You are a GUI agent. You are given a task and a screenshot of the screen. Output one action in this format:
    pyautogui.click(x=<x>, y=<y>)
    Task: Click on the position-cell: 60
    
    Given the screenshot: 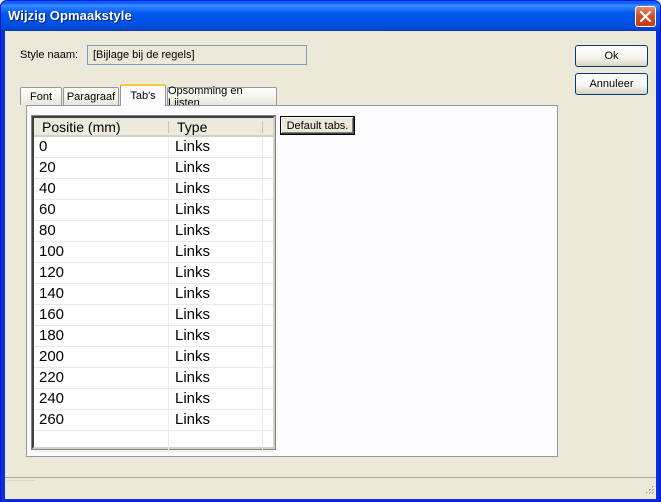 What is the action you would take?
    pyautogui.click(x=101, y=210)
    